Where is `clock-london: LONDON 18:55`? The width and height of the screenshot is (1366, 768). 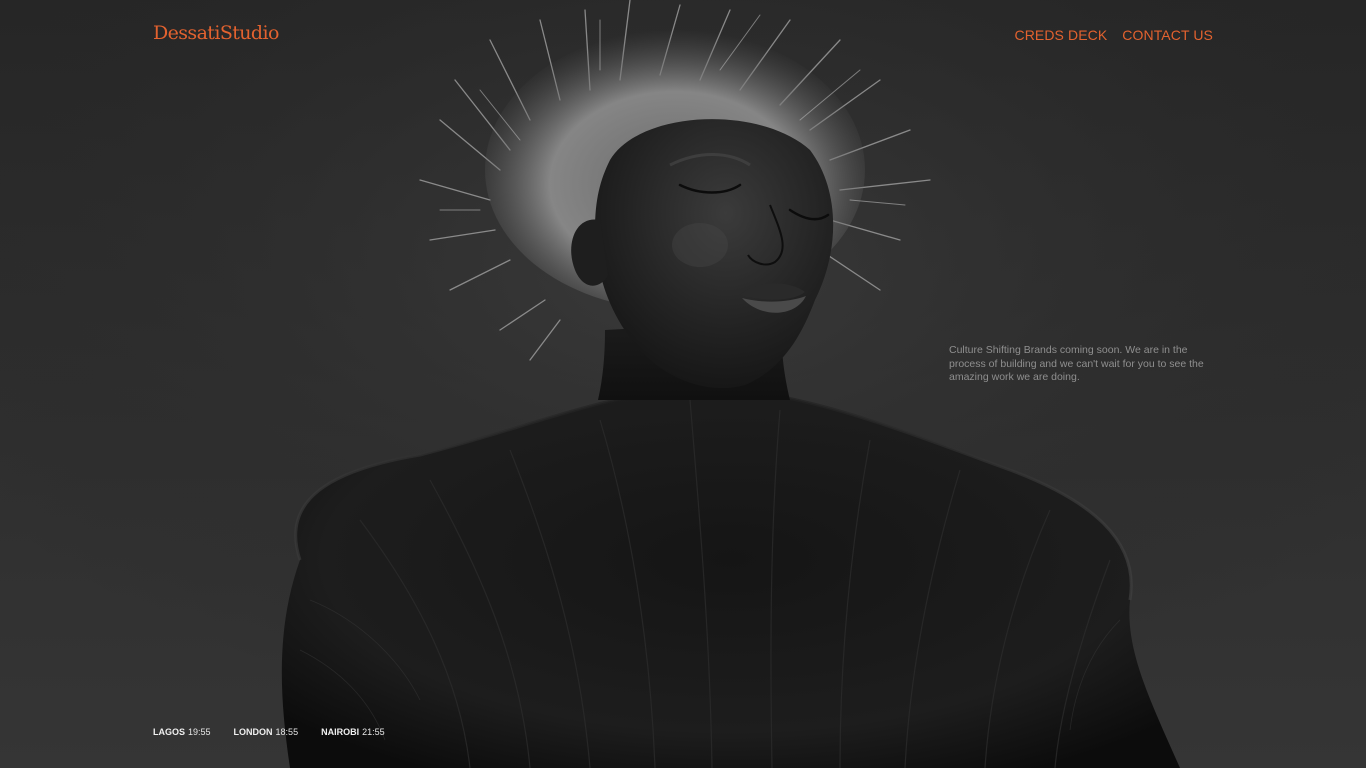 clock-london: LONDON 18:55 is located at coordinates (266, 732).